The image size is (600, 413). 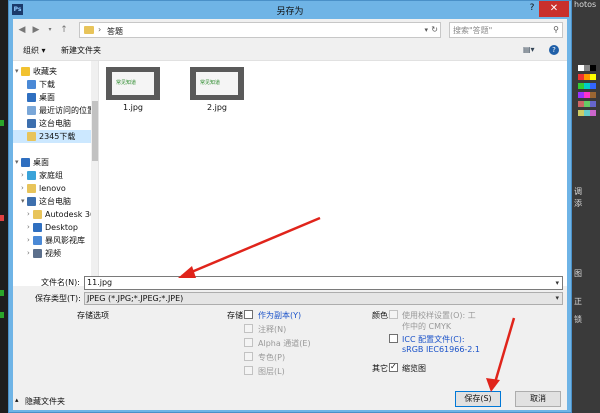 What do you see at coordinates (61, 227) in the screenshot?
I see `nav-item-label: Desktop` at bounding box center [61, 227].